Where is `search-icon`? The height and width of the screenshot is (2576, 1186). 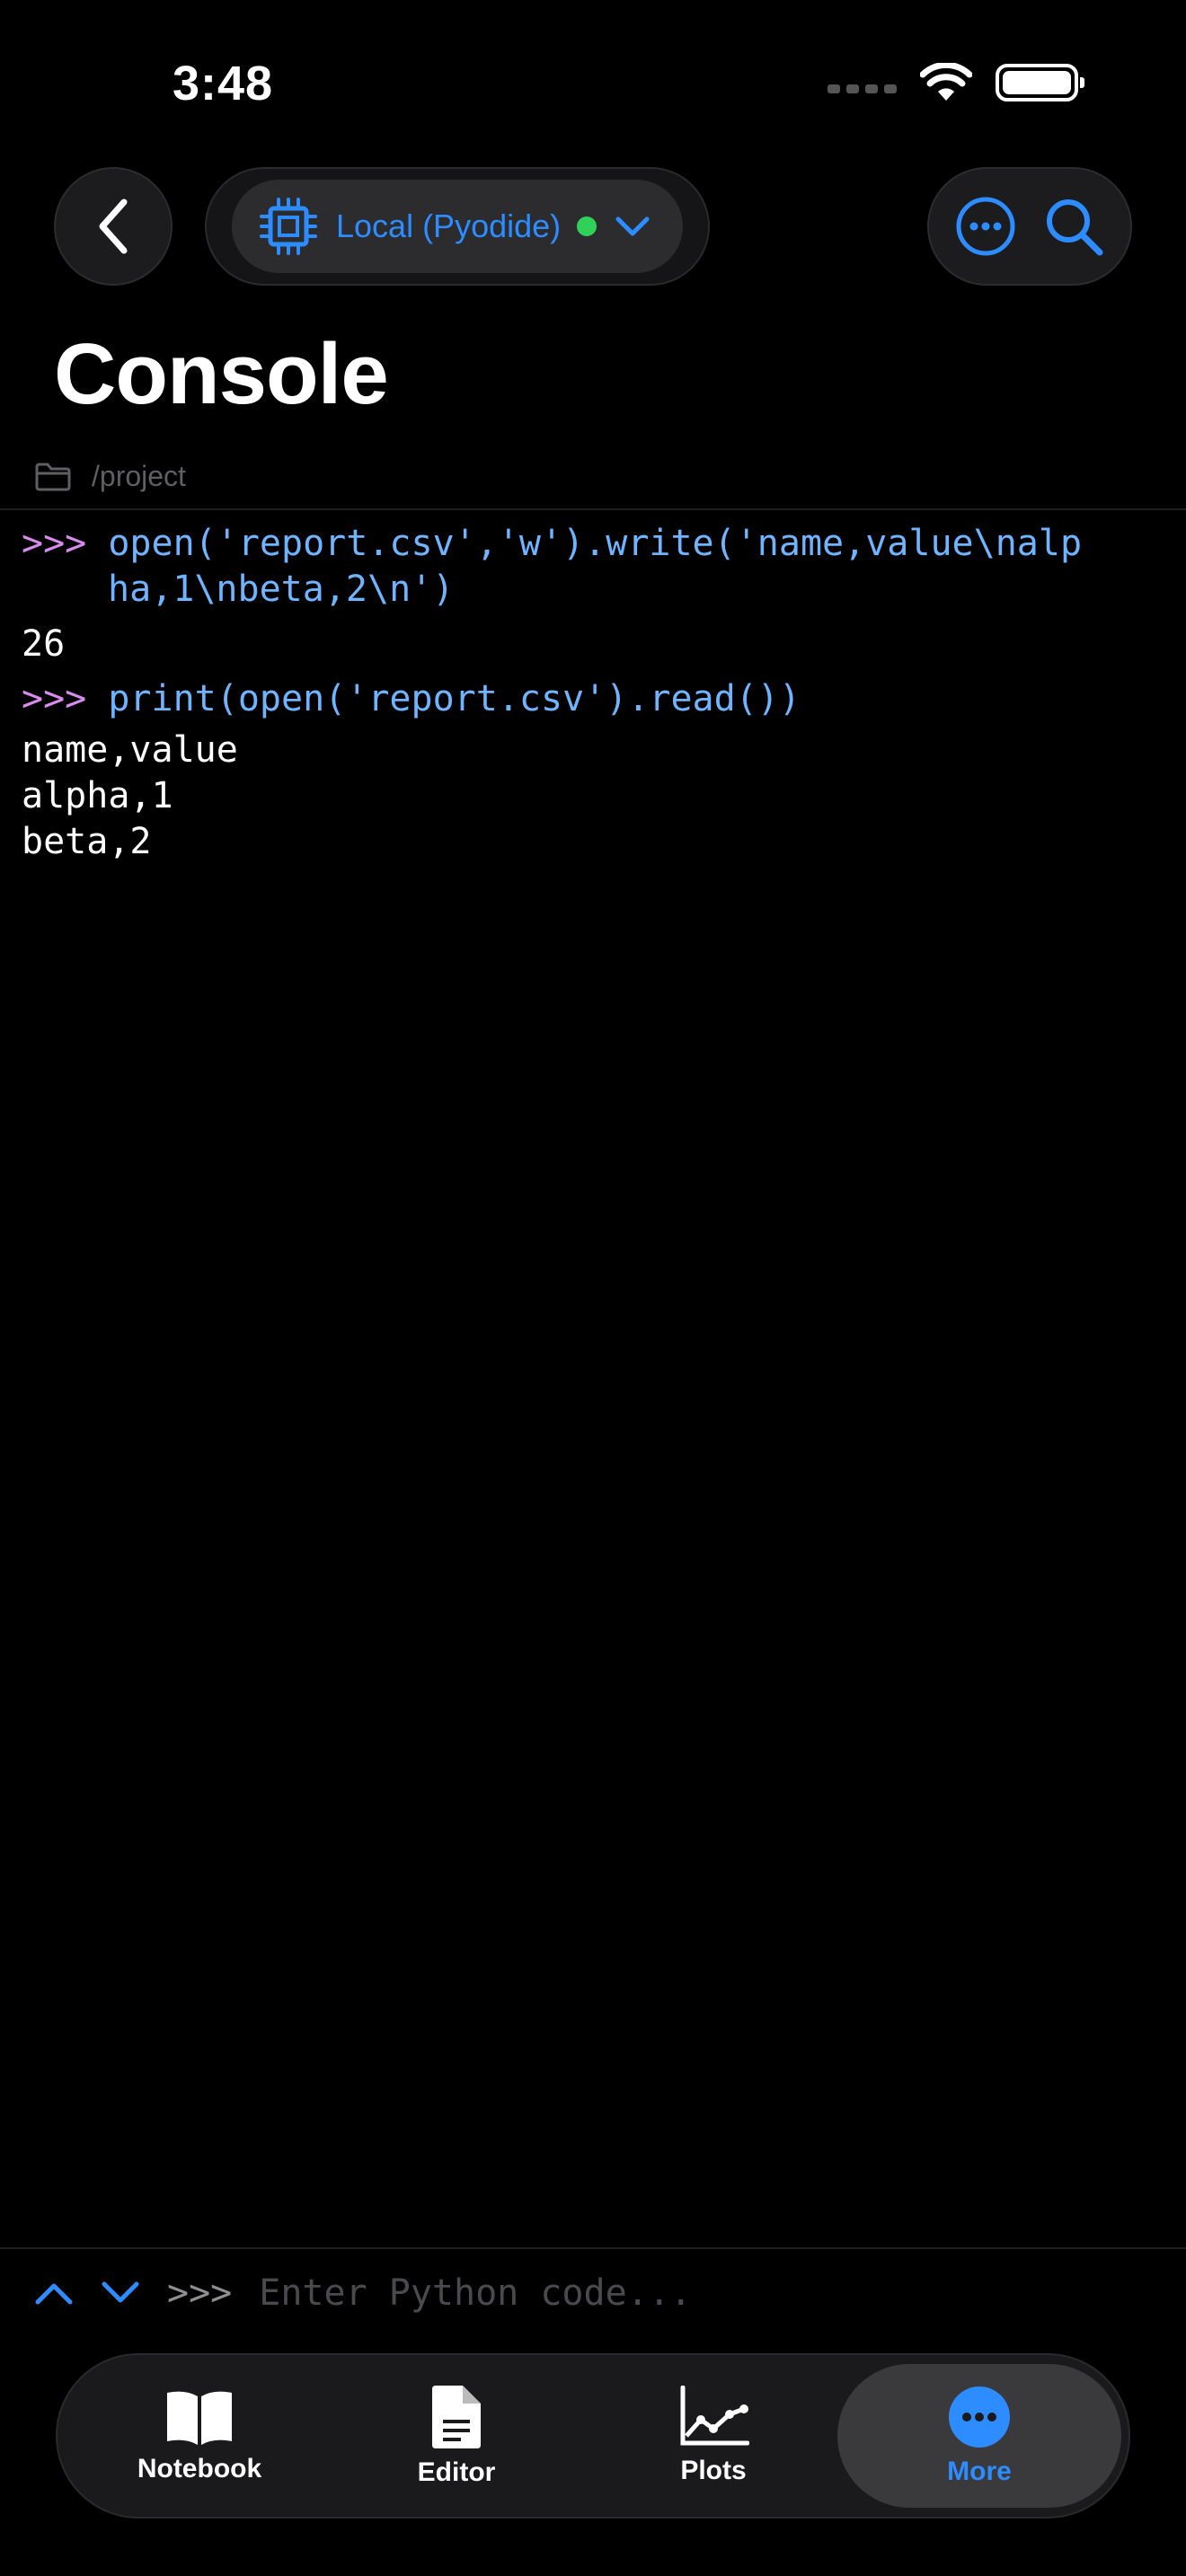 search-icon is located at coordinates (1073, 226).